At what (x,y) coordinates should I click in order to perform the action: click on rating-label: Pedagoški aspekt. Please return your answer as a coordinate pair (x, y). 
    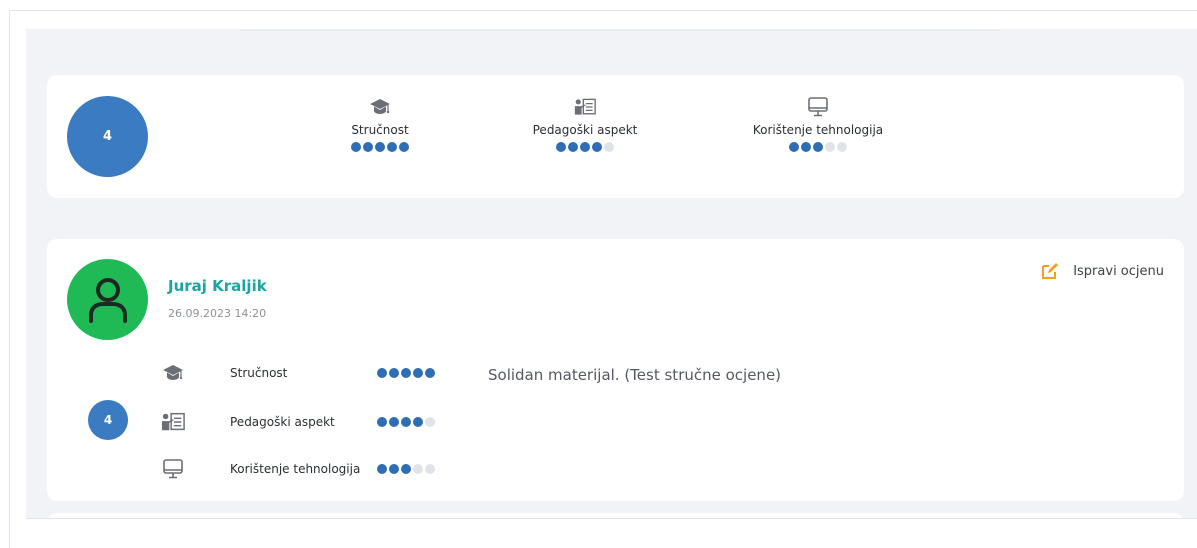
    Looking at the image, I should click on (282, 422).